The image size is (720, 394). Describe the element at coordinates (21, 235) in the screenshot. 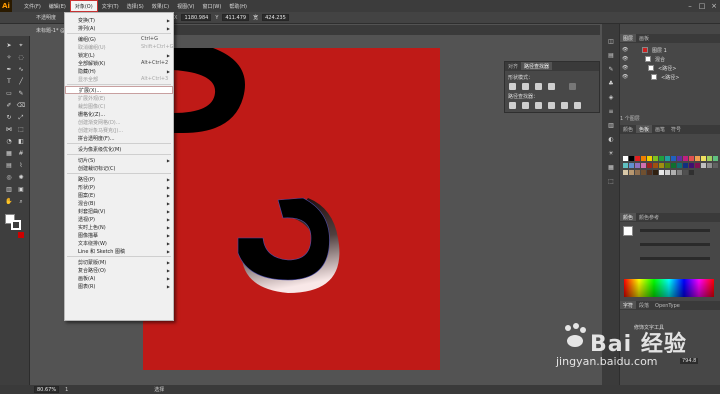

I see `none-swatch` at that location.